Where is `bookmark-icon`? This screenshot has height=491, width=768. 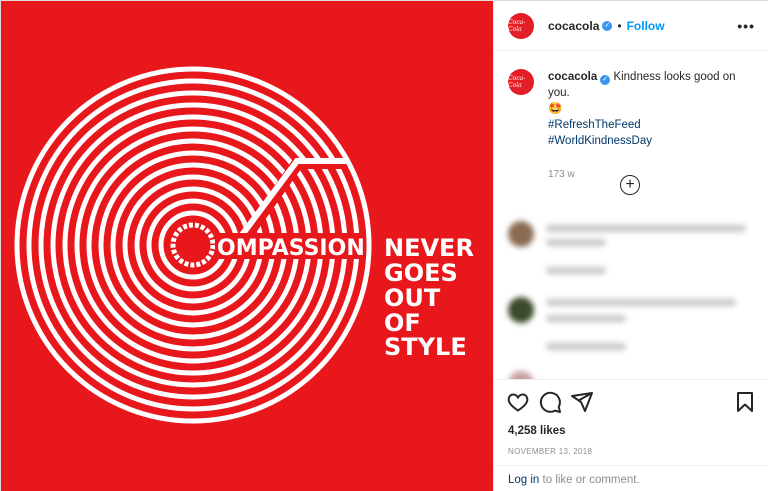 bookmark-icon is located at coordinates (745, 402).